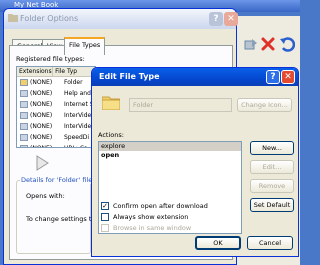 The height and width of the screenshot is (265, 320). I want to click on confirm-open-checkbox: ✓, so click(105, 206).